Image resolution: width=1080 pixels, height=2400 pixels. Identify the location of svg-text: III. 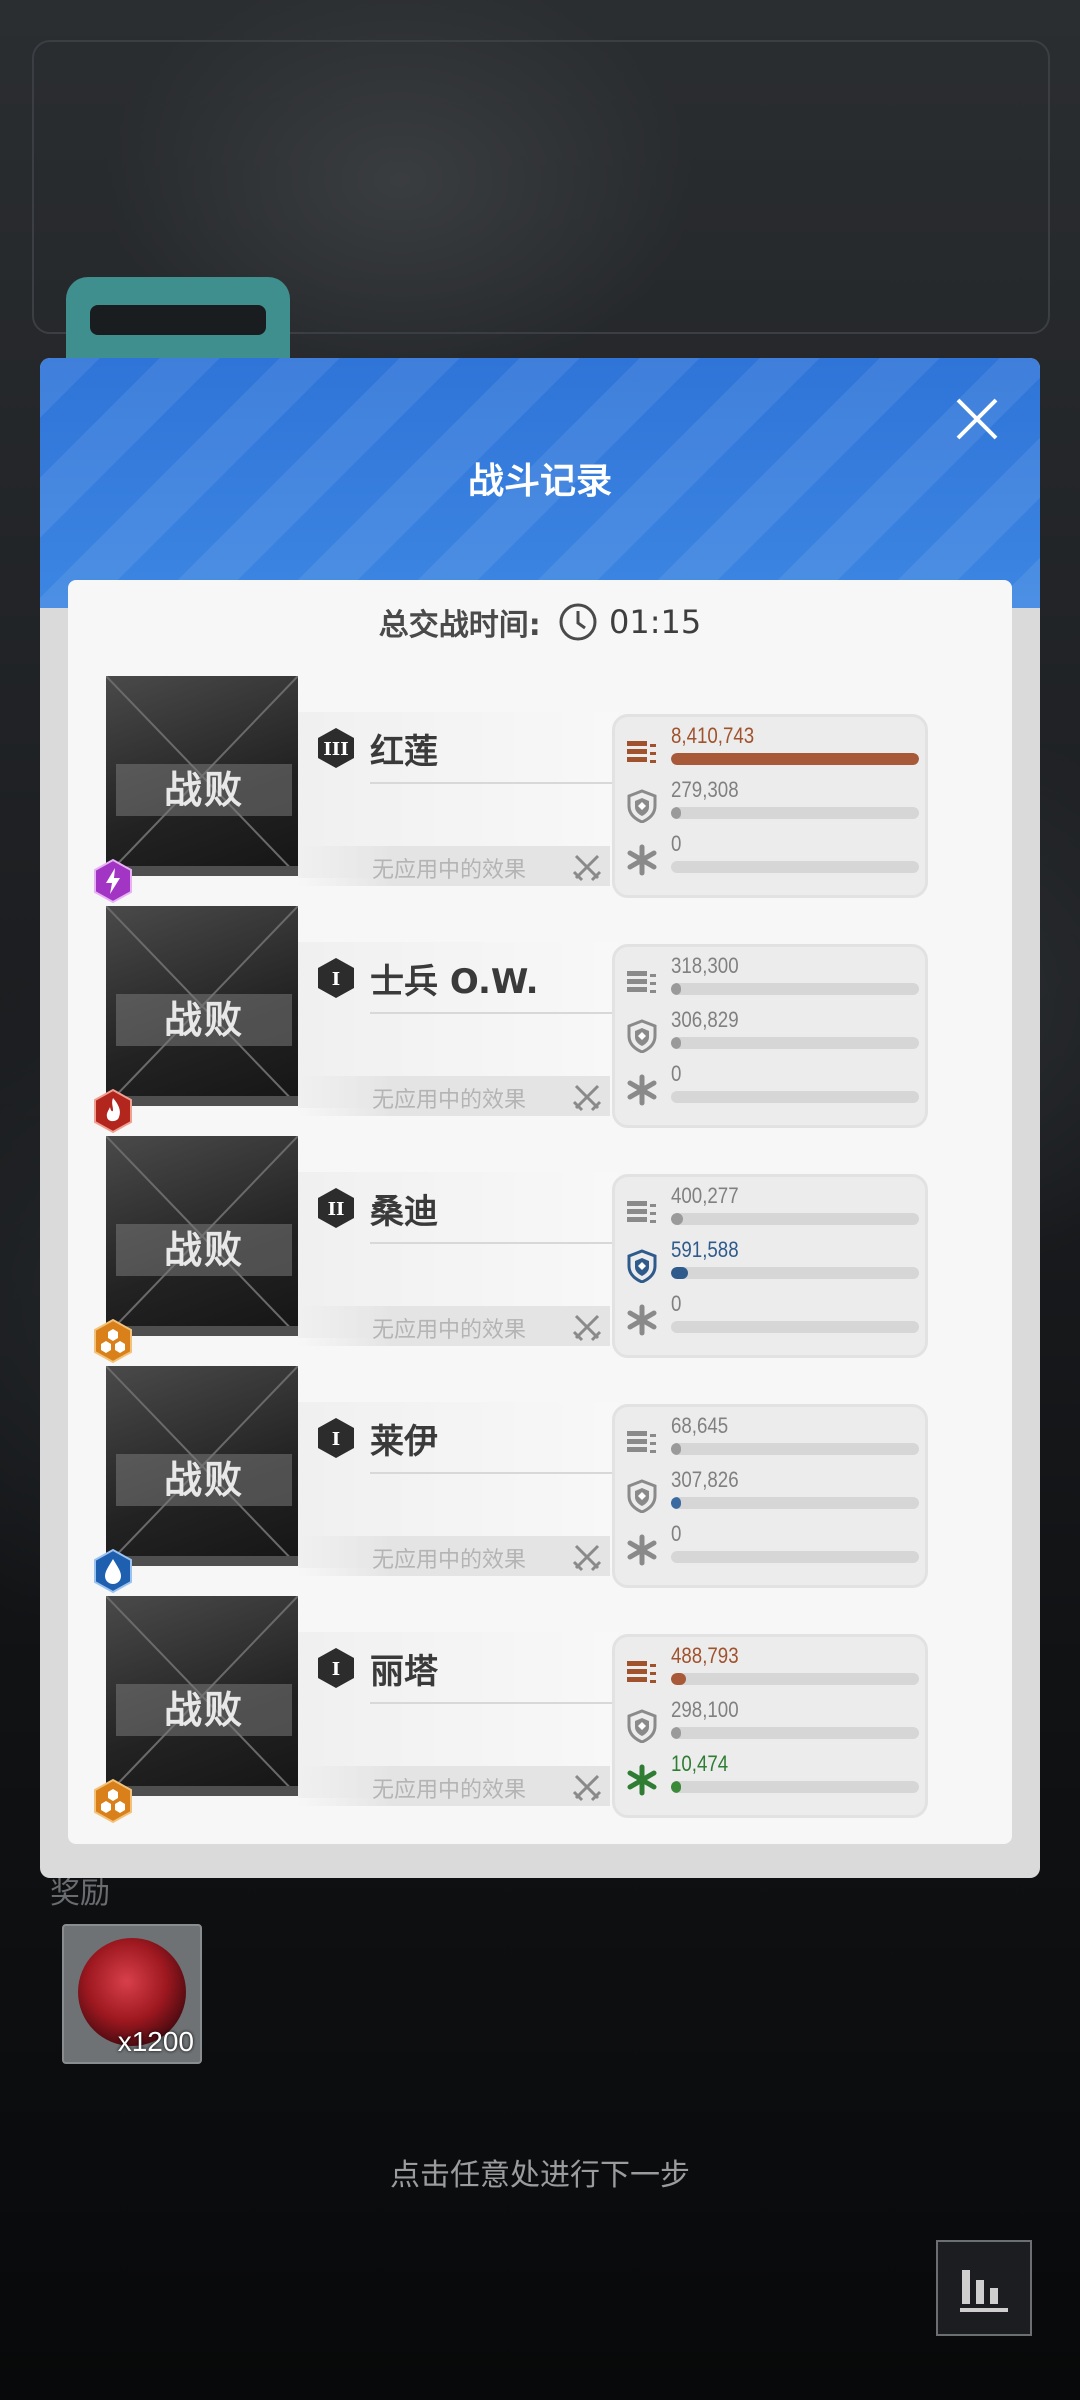
(335, 749).